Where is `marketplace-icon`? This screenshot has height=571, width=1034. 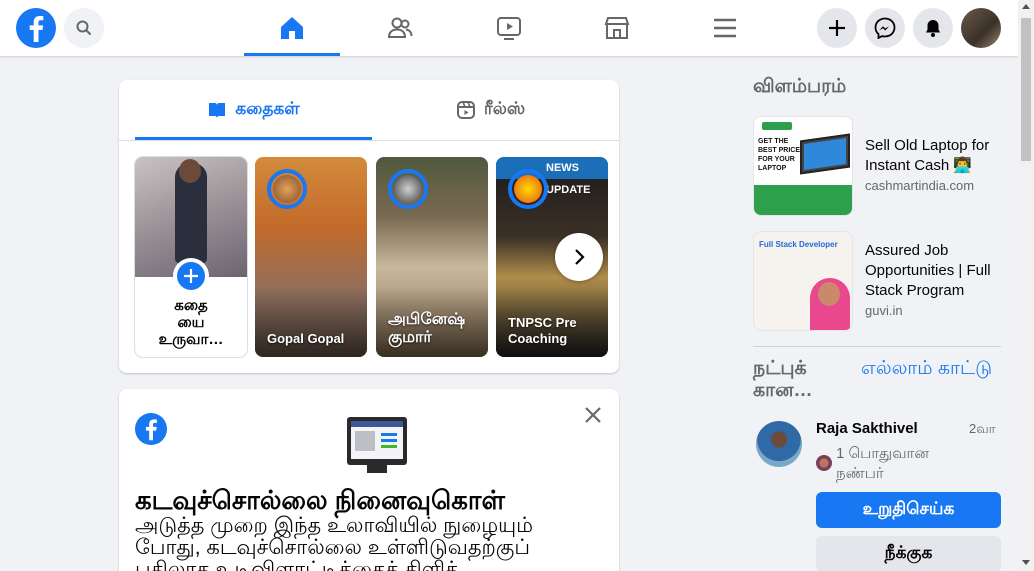
marketplace-icon is located at coordinates (617, 28).